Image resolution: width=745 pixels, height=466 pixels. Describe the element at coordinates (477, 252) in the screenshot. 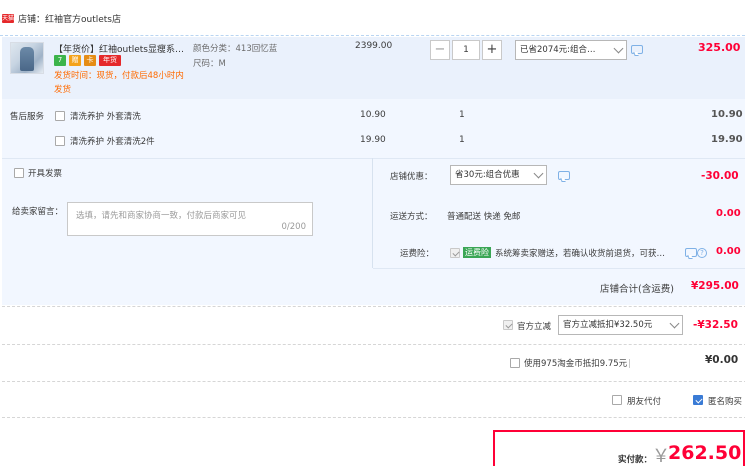

I see `insurance-badge: 运费险` at that location.